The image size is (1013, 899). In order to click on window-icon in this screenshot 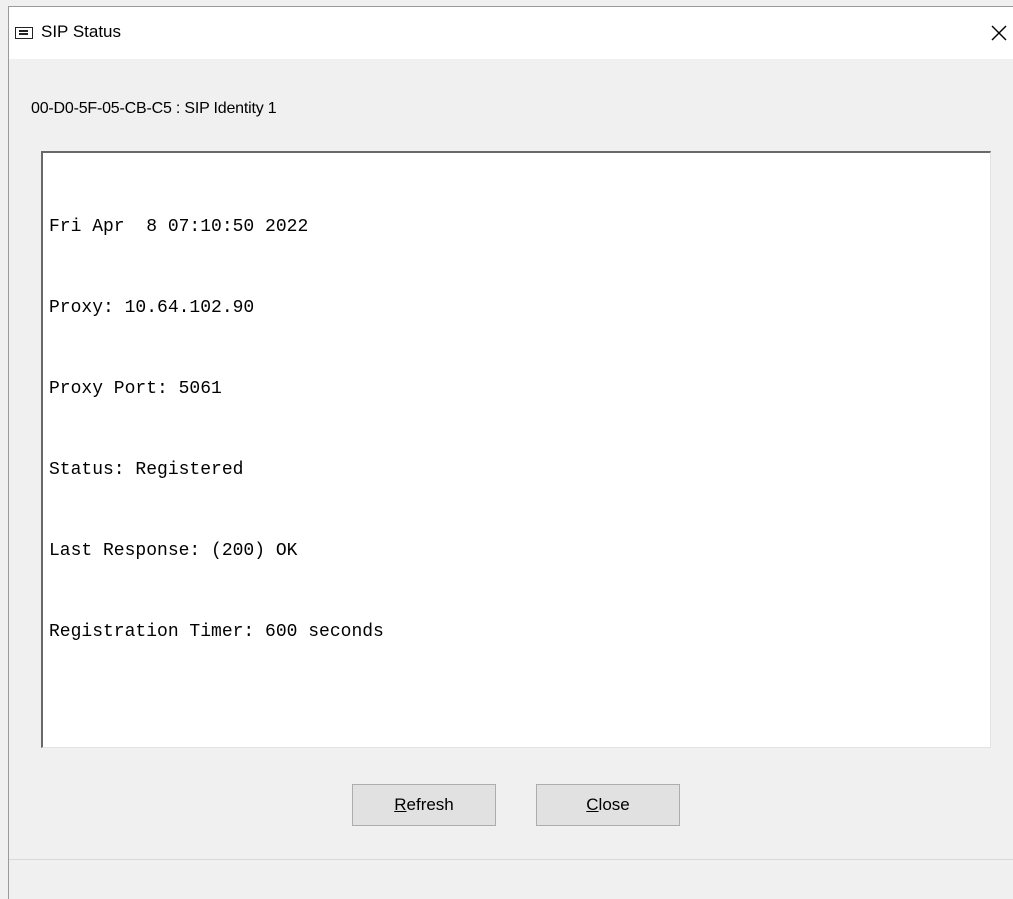, I will do `click(24, 33)`.